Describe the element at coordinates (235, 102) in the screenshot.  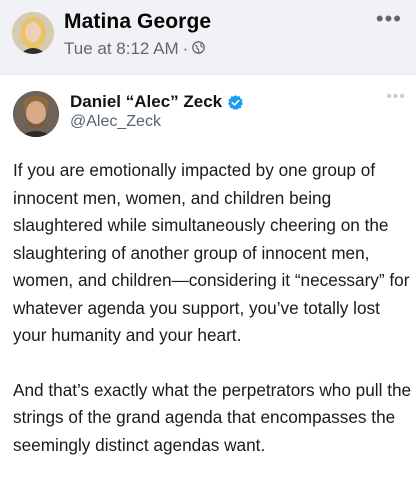
I see `verified-badge-icon` at that location.